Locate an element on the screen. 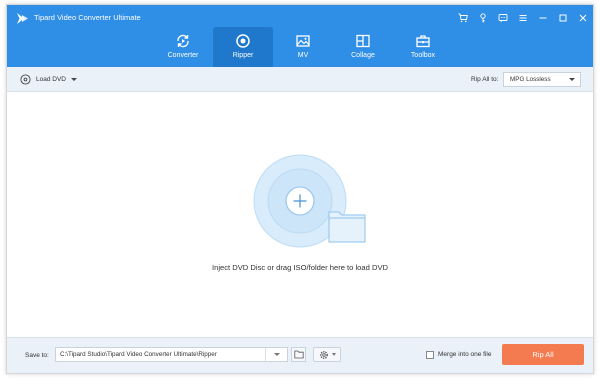 This screenshot has width=600, height=380. tab-ripper: Ripper is located at coordinates (243, 47).